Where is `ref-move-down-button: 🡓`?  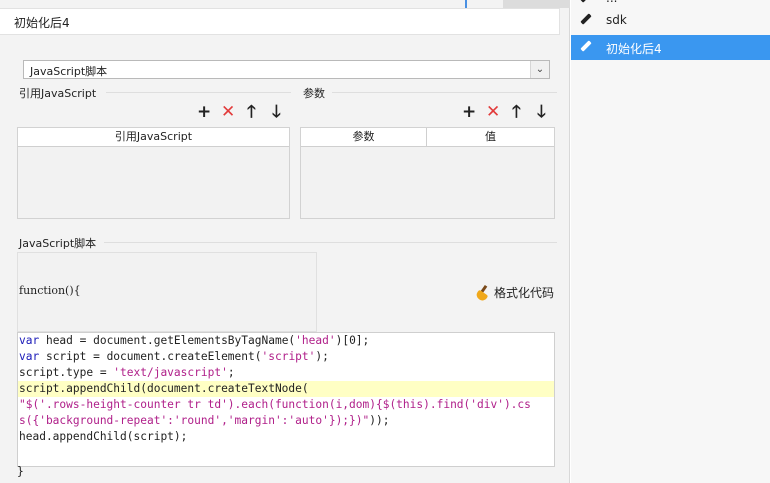
ref-move-down-button: 🡓 is located at coordinates (276, 112).